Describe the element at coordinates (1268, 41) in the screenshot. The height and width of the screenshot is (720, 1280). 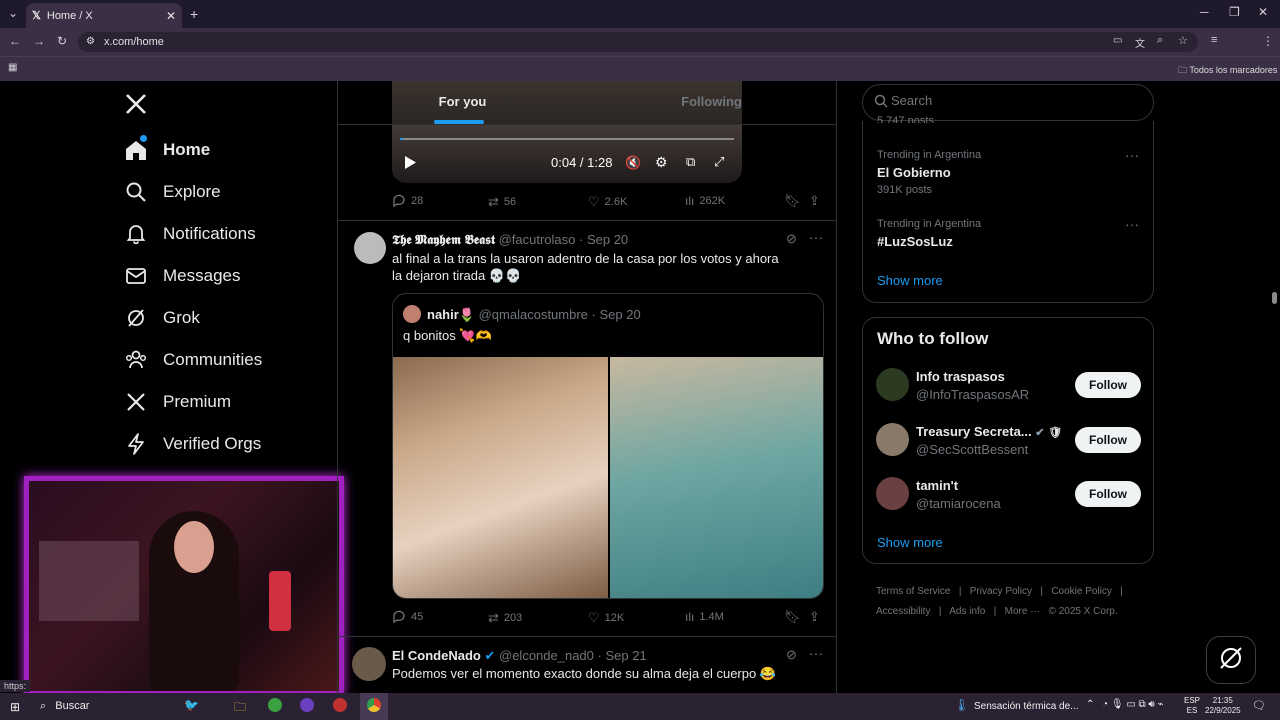
I see `more-menu-icon: ⋮` at that location.